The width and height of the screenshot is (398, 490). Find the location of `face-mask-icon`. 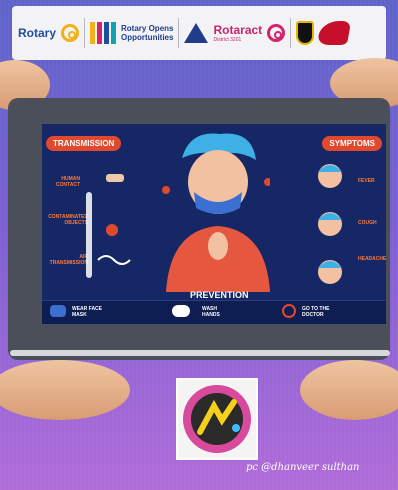

face-mask-icon is located at coordinates (58, 311).